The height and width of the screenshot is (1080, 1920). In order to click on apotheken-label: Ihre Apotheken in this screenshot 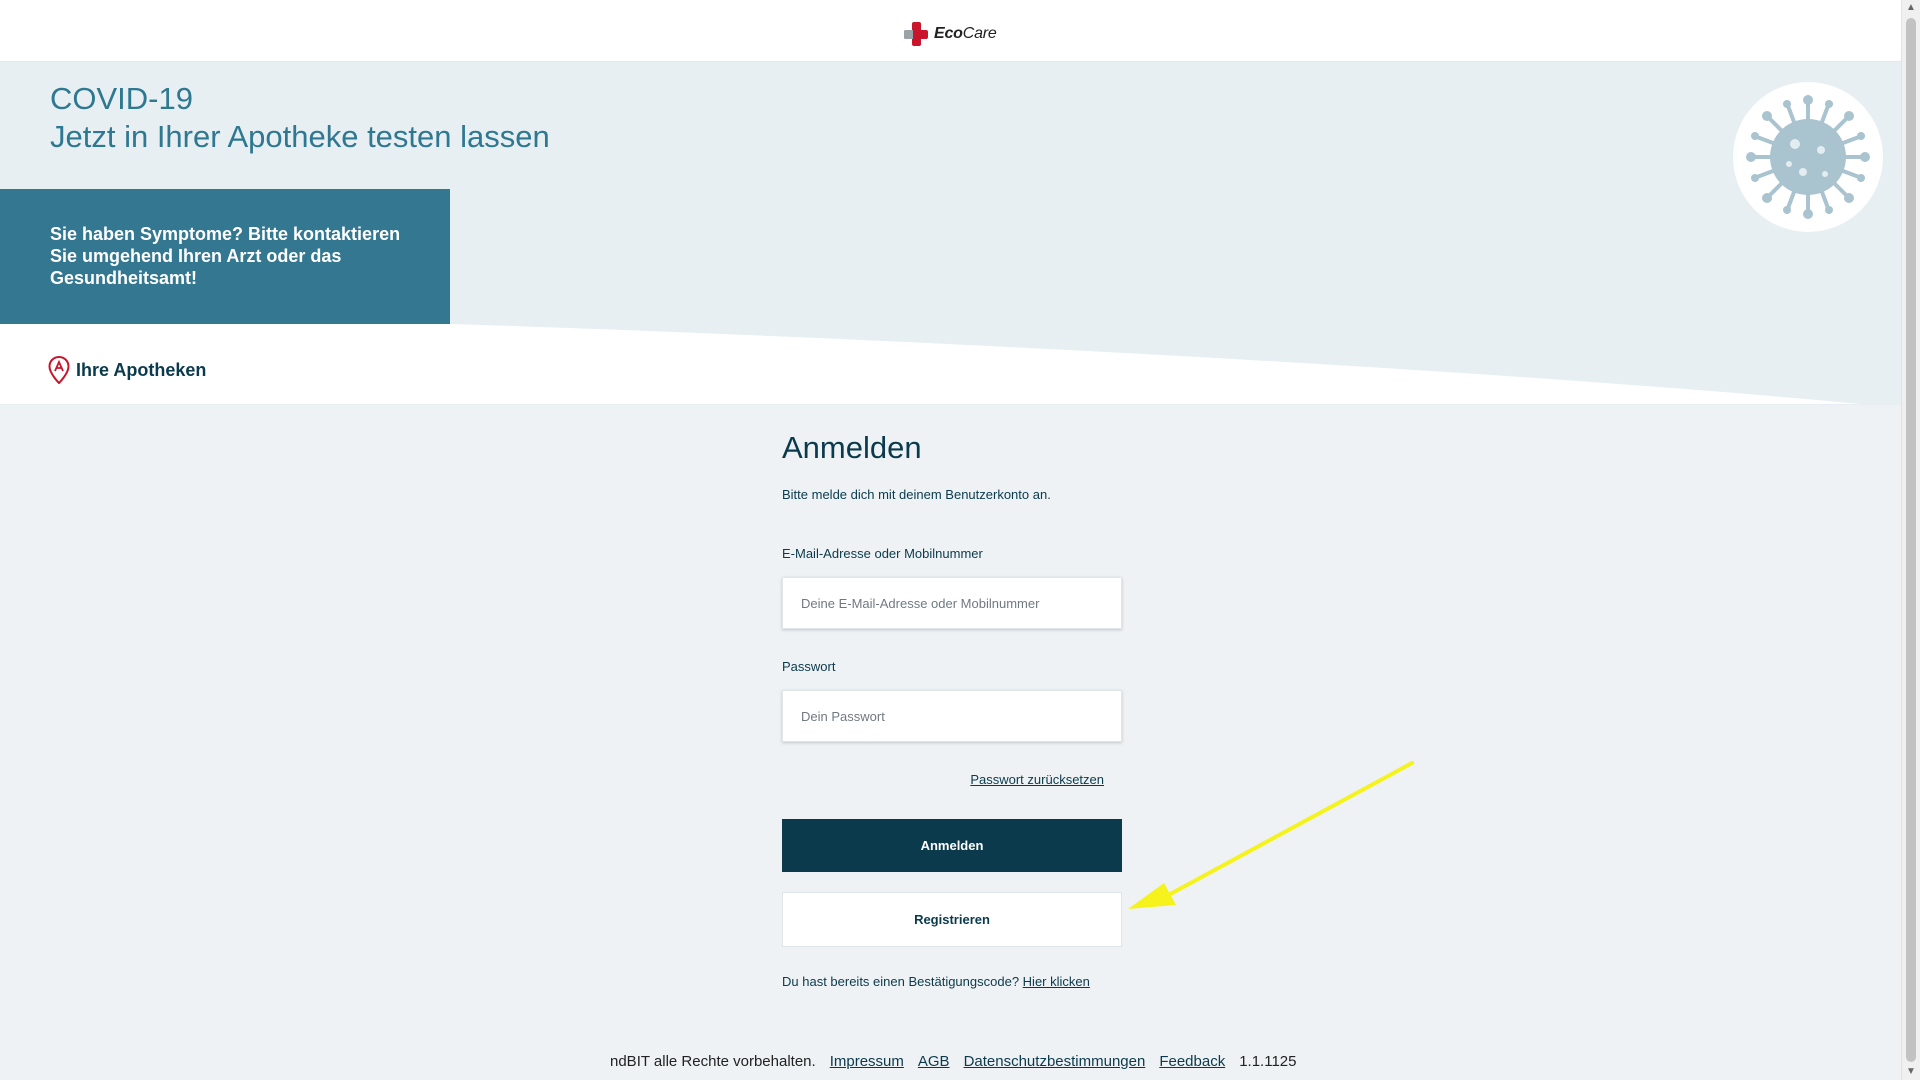, I will do `click(141, 369)`.